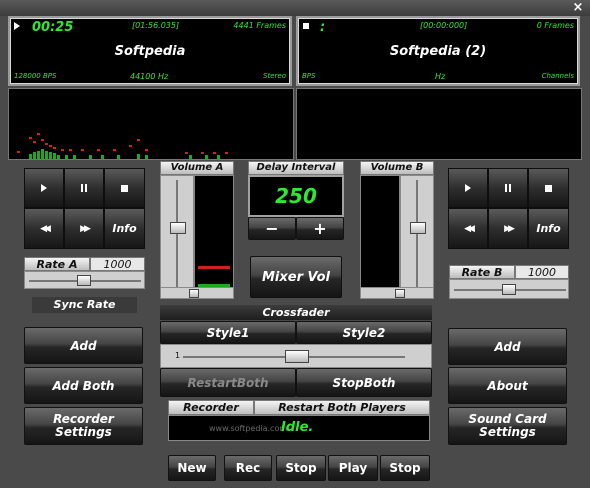 The height and width of the screenshot is (488, 590). I want to click on deck-b-info-button: Info, so click(548, 228).